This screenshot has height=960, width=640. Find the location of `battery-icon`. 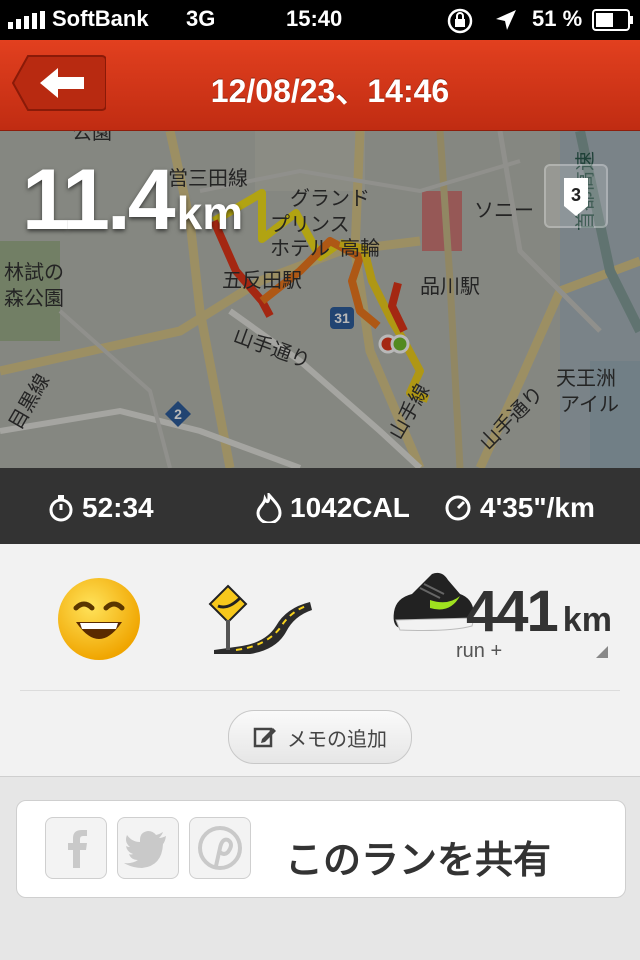

battery-icon is located at coordinates (612, 20).